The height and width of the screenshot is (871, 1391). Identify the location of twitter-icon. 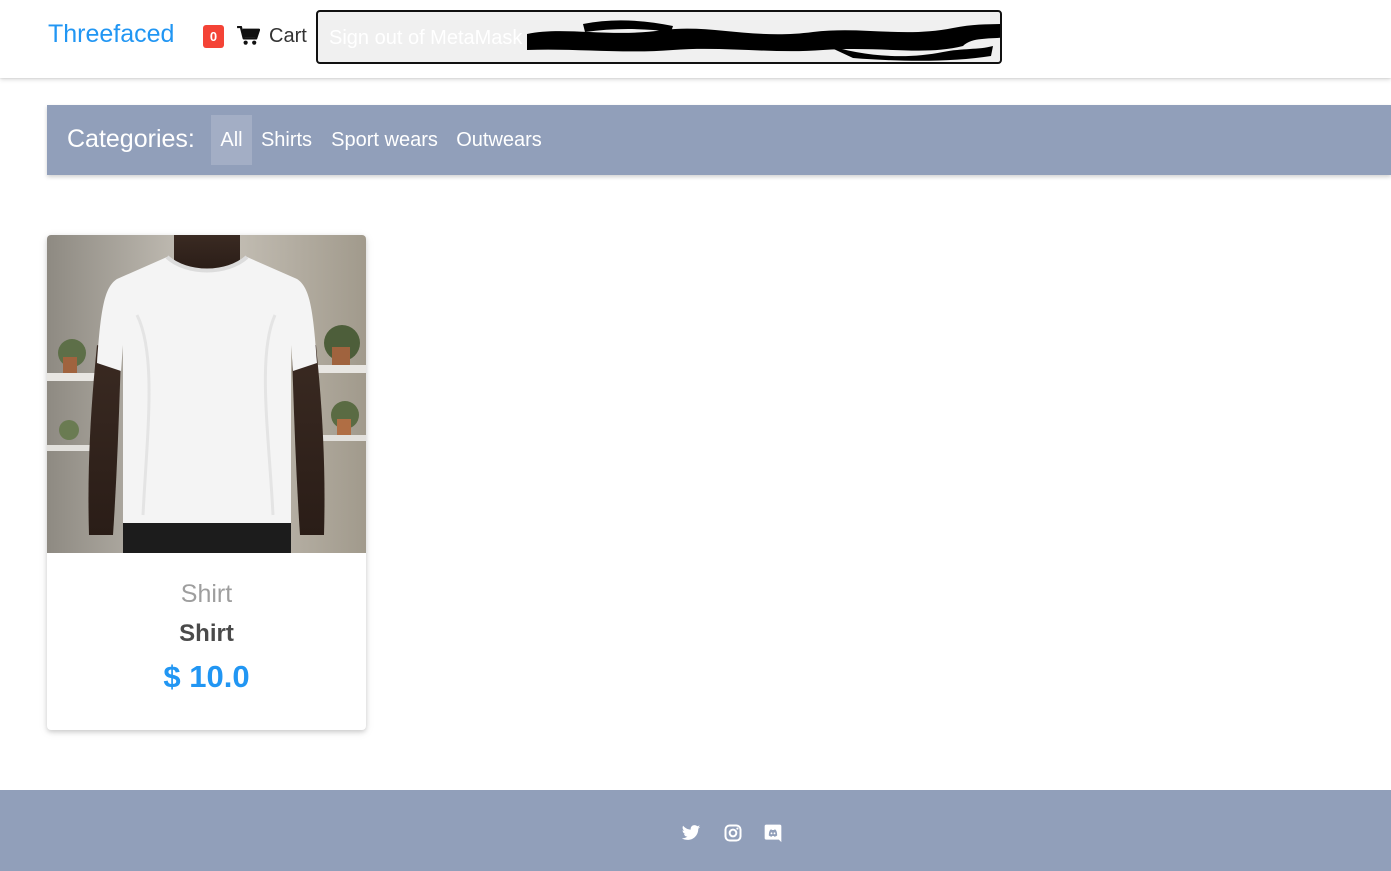
(691, 833).